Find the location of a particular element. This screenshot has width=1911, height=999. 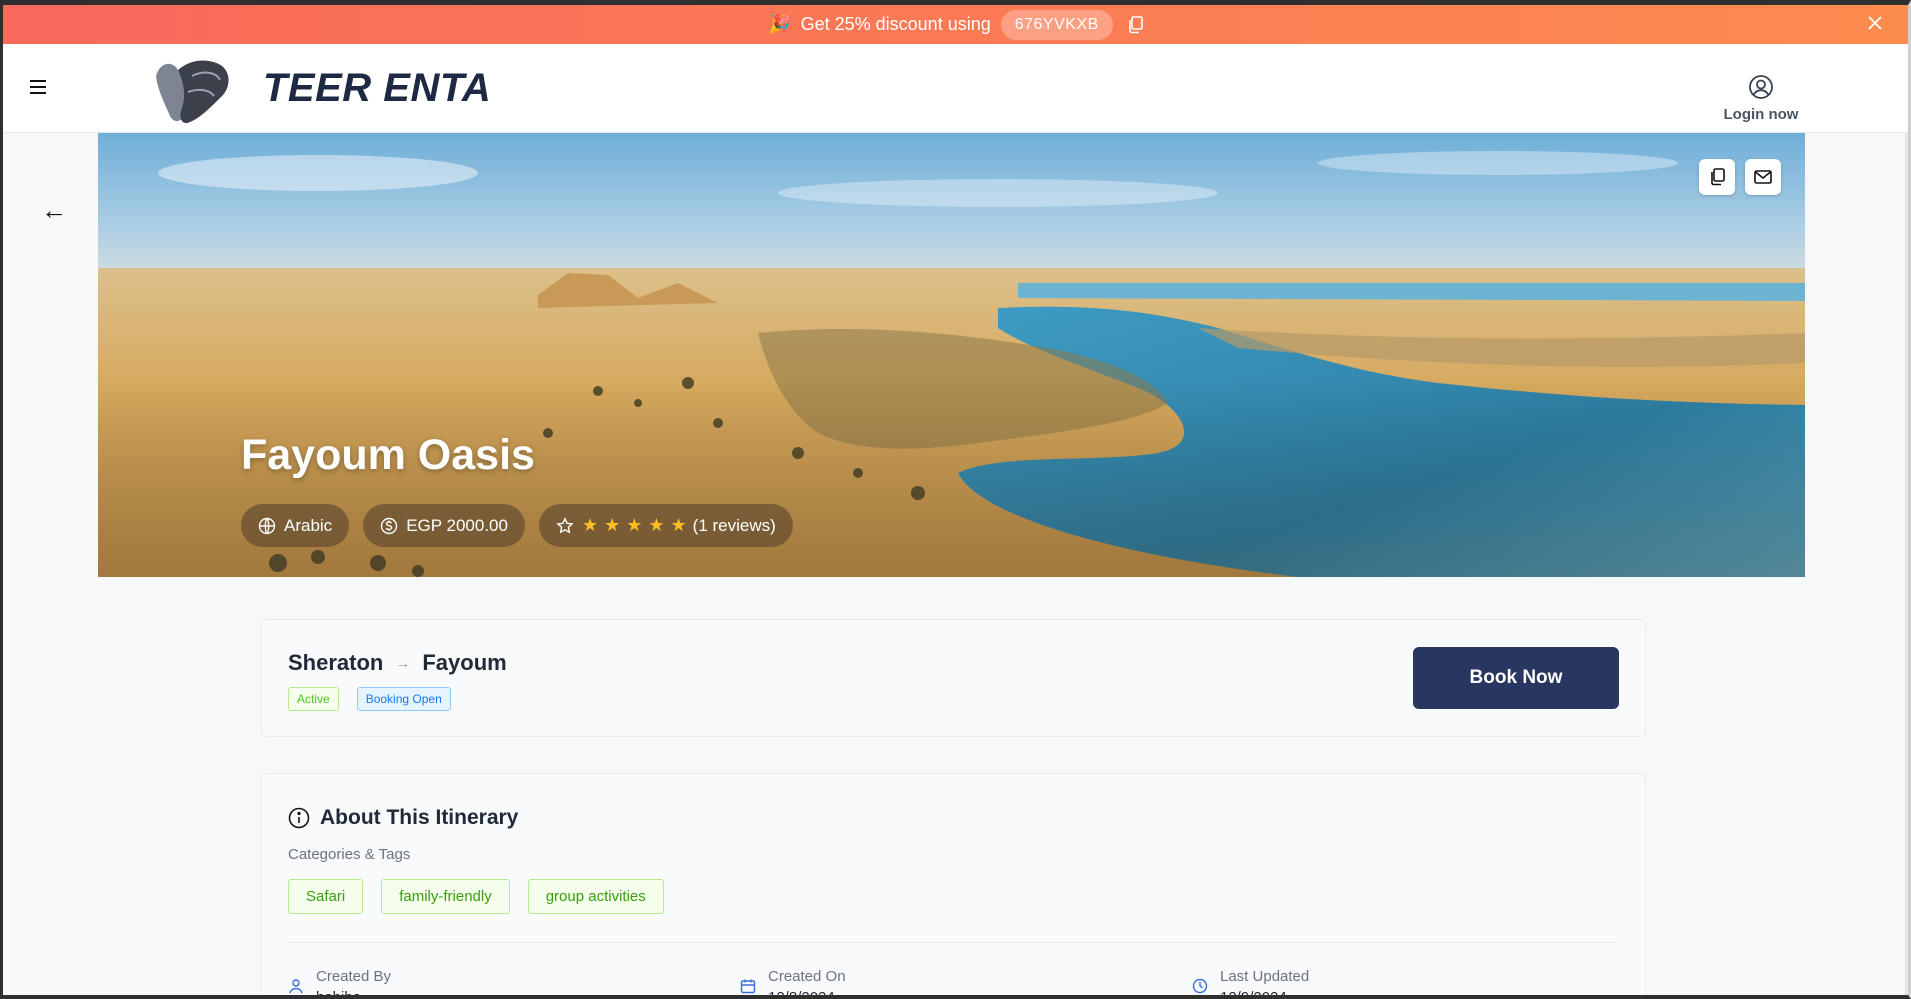

created-by: Created By habiba is located at coordinates (340, 983).